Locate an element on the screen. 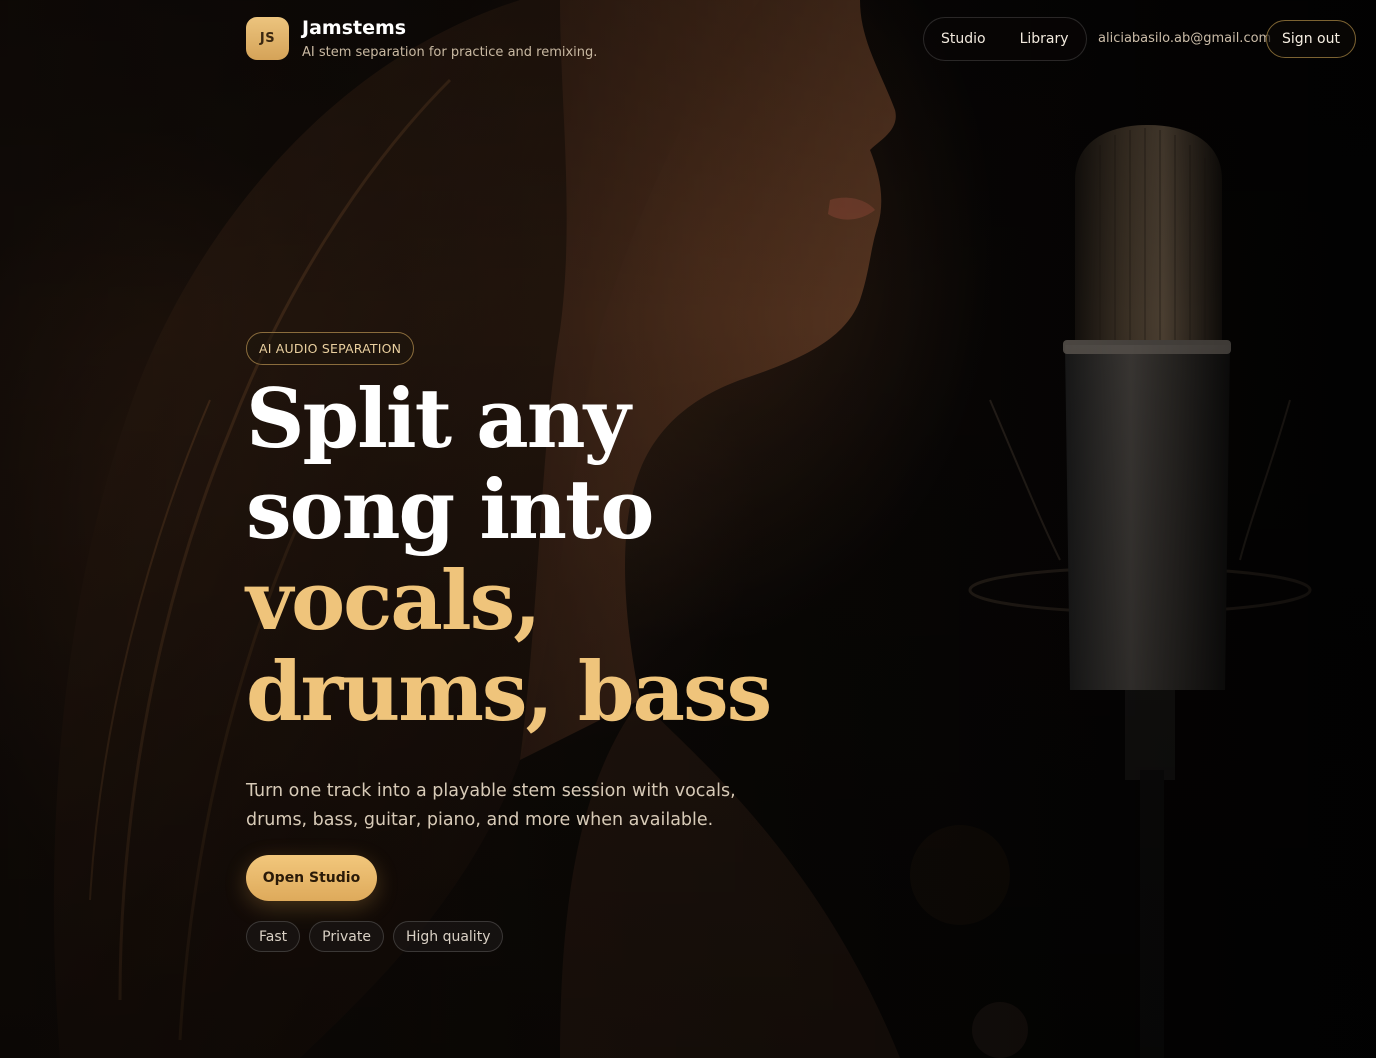 This screenshot has width=1376, height=1058. user-email: aliciabasilo.ab@gmail.com is located at coordinates (1185, 38).